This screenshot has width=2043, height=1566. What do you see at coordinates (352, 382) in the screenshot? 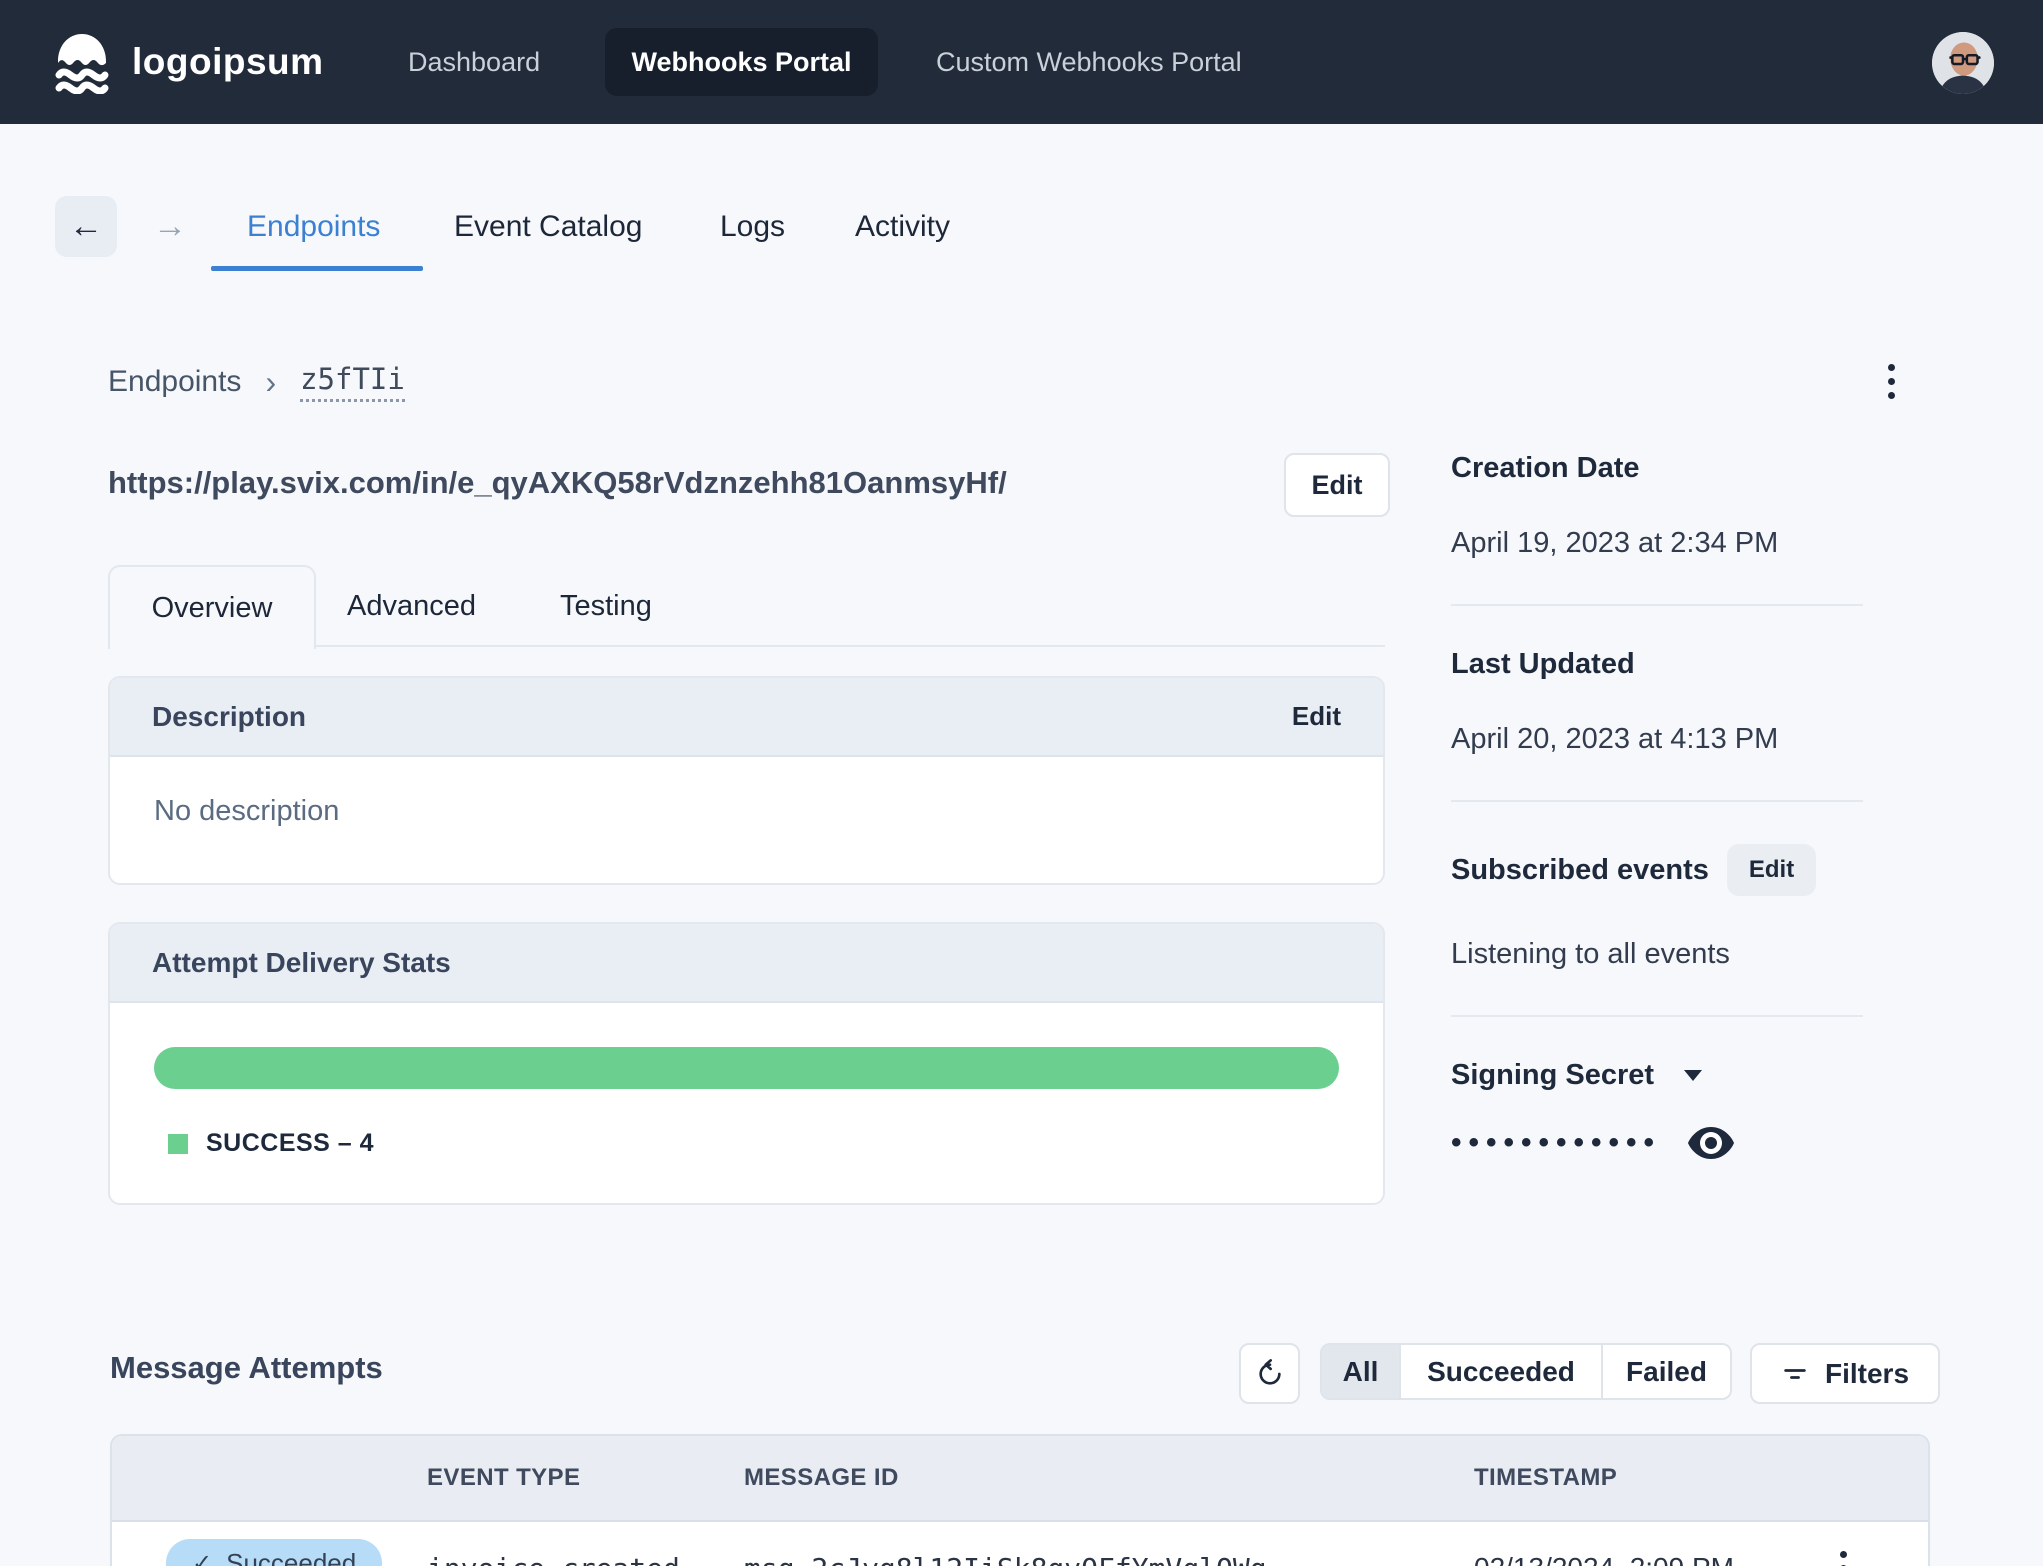
I see `breadcrumb-endpoint-id: z5fTIi` at bounding box center [352, 382].